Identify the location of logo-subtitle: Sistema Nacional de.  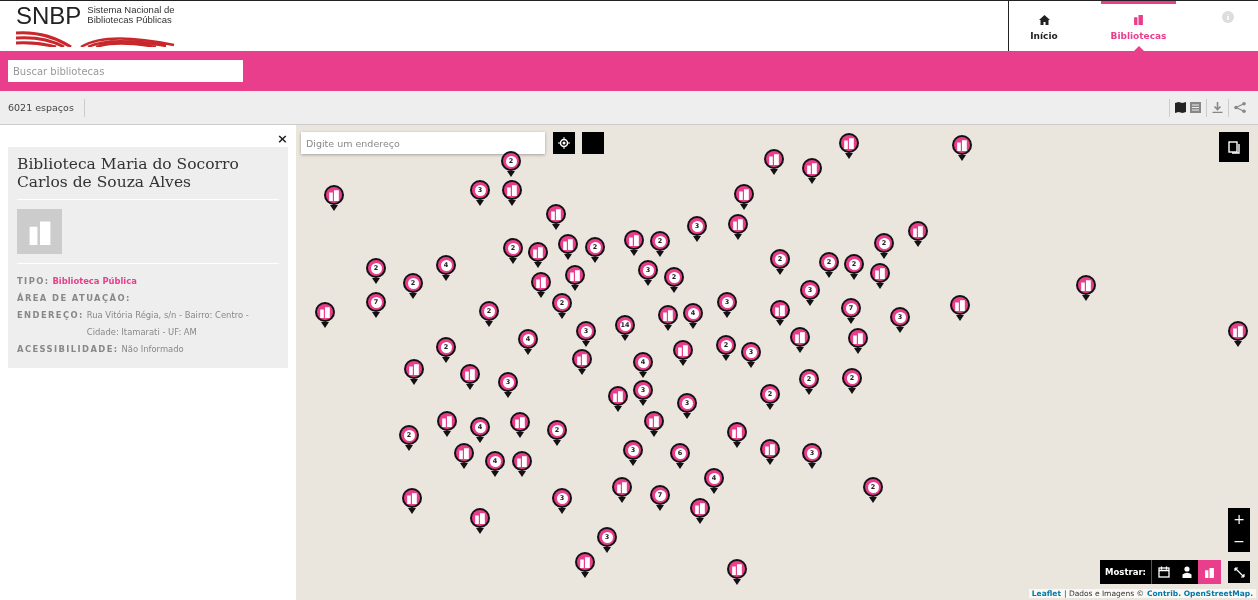
(131, 10).